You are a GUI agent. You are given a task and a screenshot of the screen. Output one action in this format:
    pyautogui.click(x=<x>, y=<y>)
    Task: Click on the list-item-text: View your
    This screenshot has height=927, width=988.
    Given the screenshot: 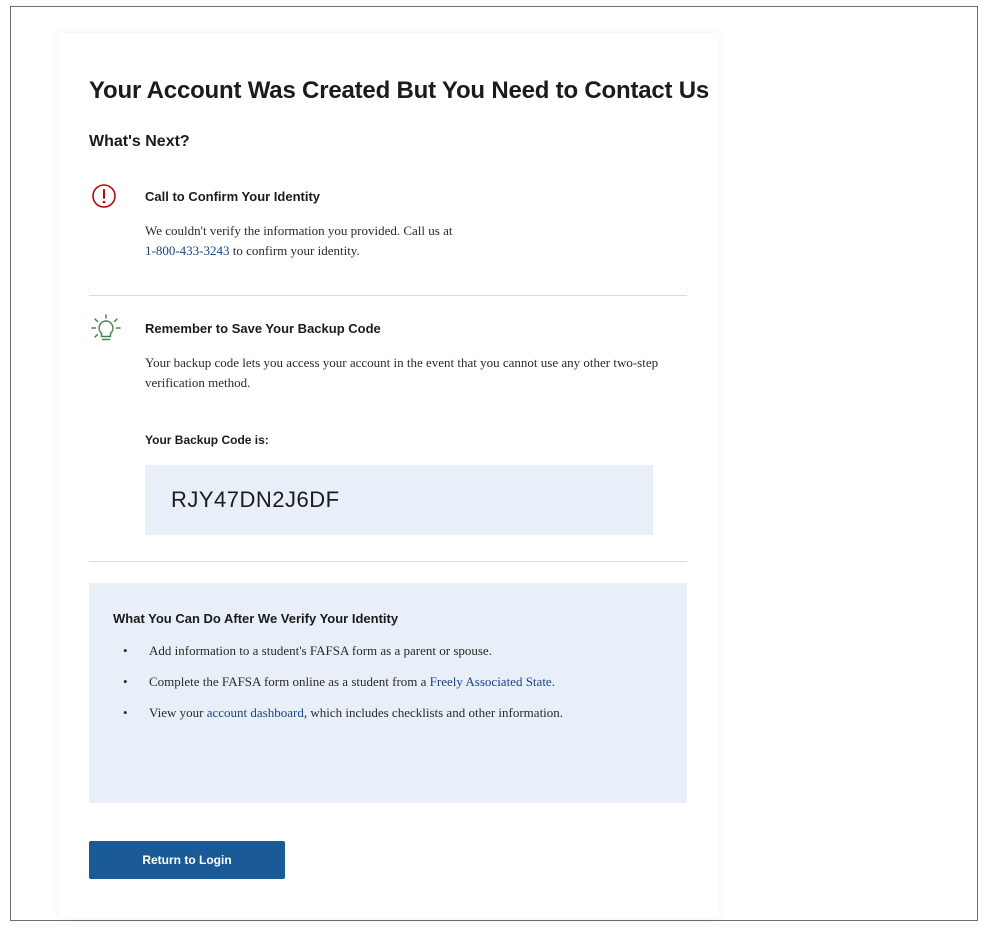 What is the action you would take?
    pyautogui.click(x=178, y=712)
    